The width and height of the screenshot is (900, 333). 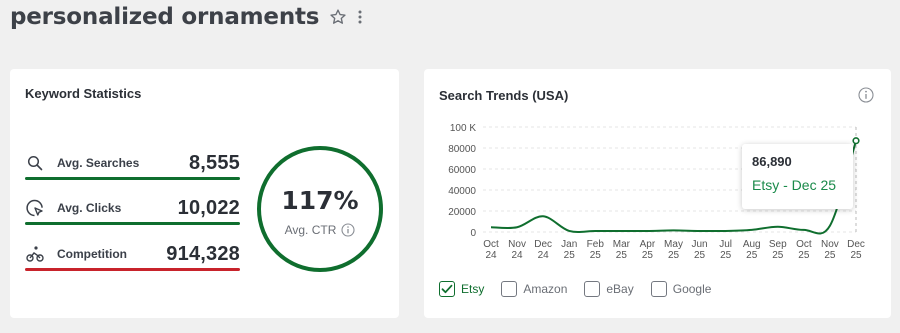 What do you see at coordinates (517, 250) in the screenshot?
I see `x-tick-label: Nov 24` at bounding box center [517, 250].